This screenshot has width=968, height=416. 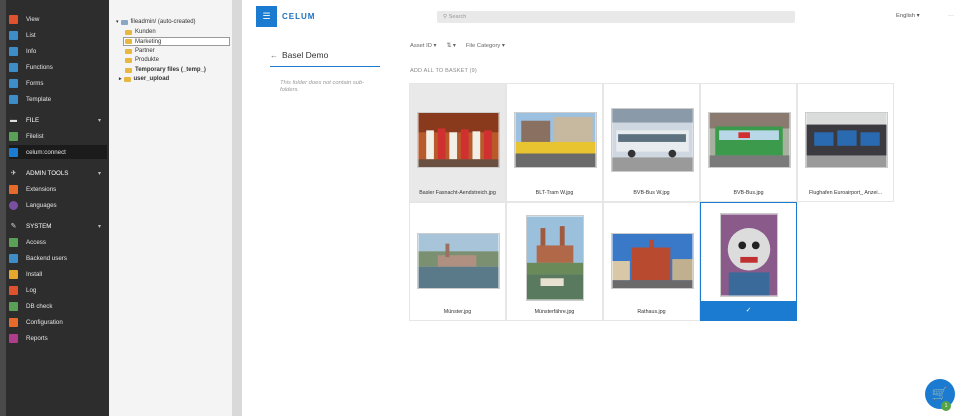 What do you see at coordinates (58, 51) in the screenshot?
I see `menu-item-info: Info` at bounding box center [58, 51].